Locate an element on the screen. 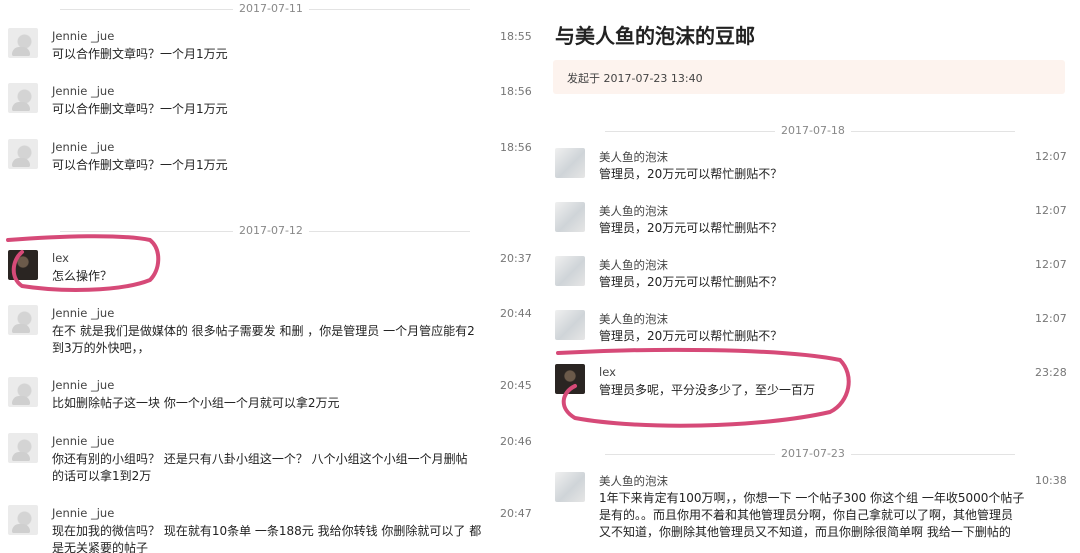 The image size is (1080, 553). message-time: 20:37 is located at coordinates (516, 258).